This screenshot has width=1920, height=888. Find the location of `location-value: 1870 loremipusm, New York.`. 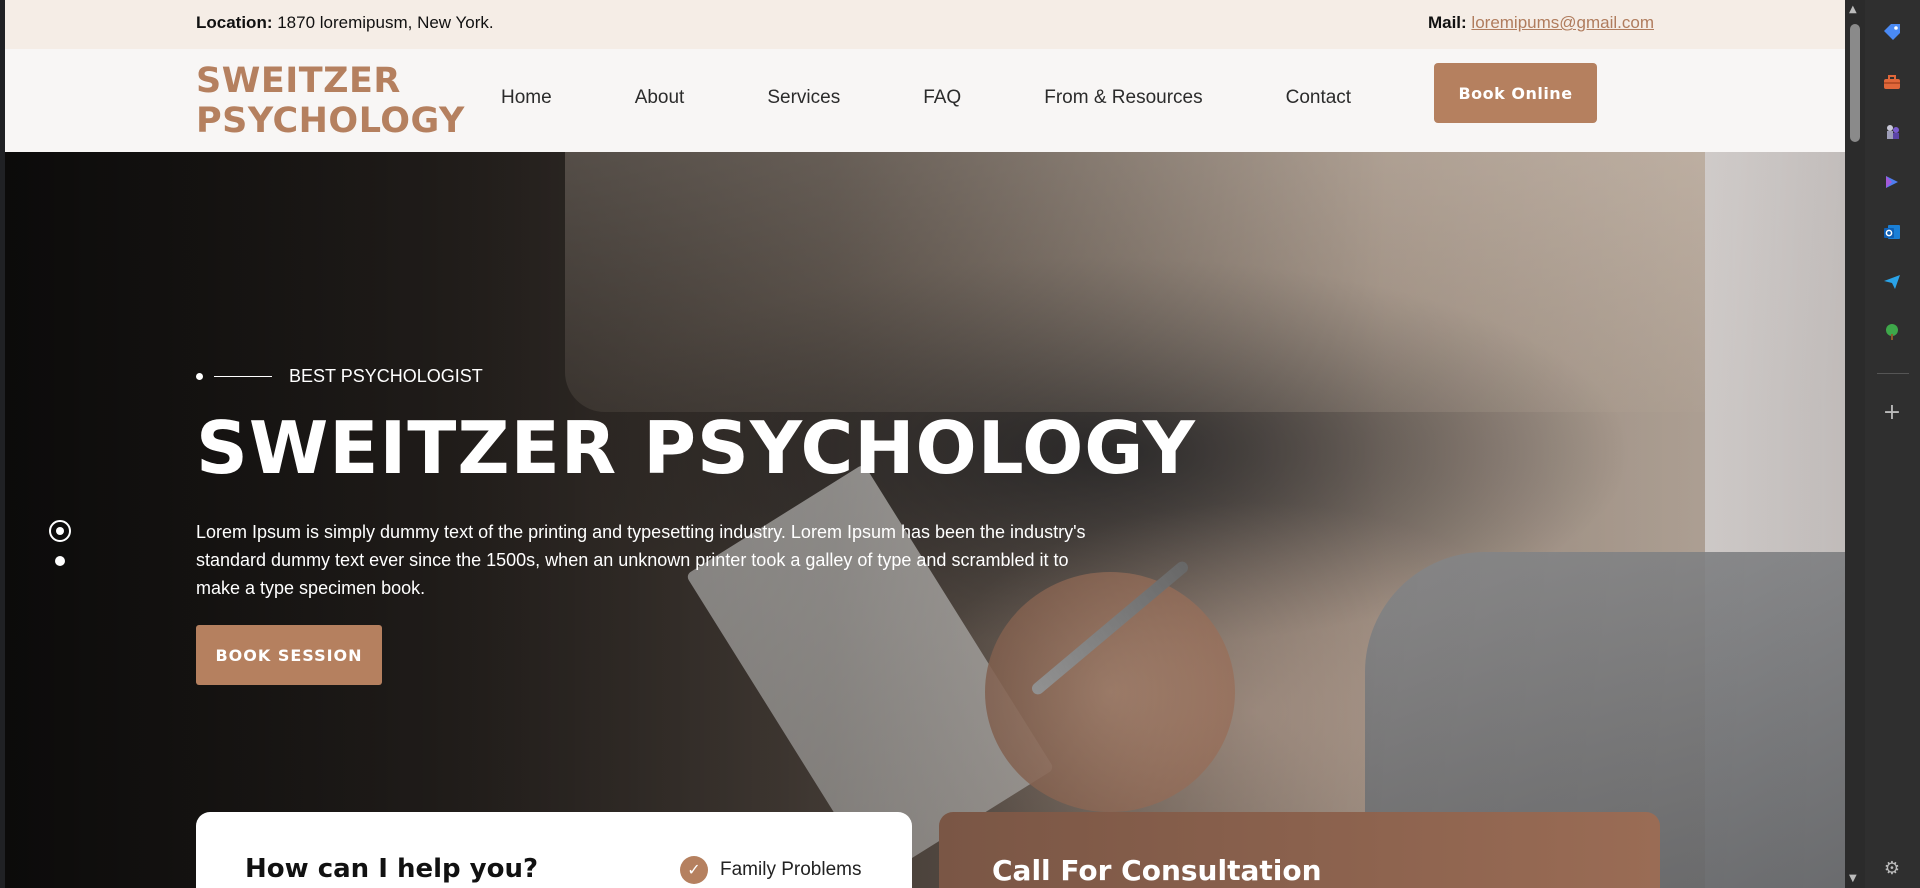

location-value: 1870 loremipusm, New York. is located at coordinates (383, 22).